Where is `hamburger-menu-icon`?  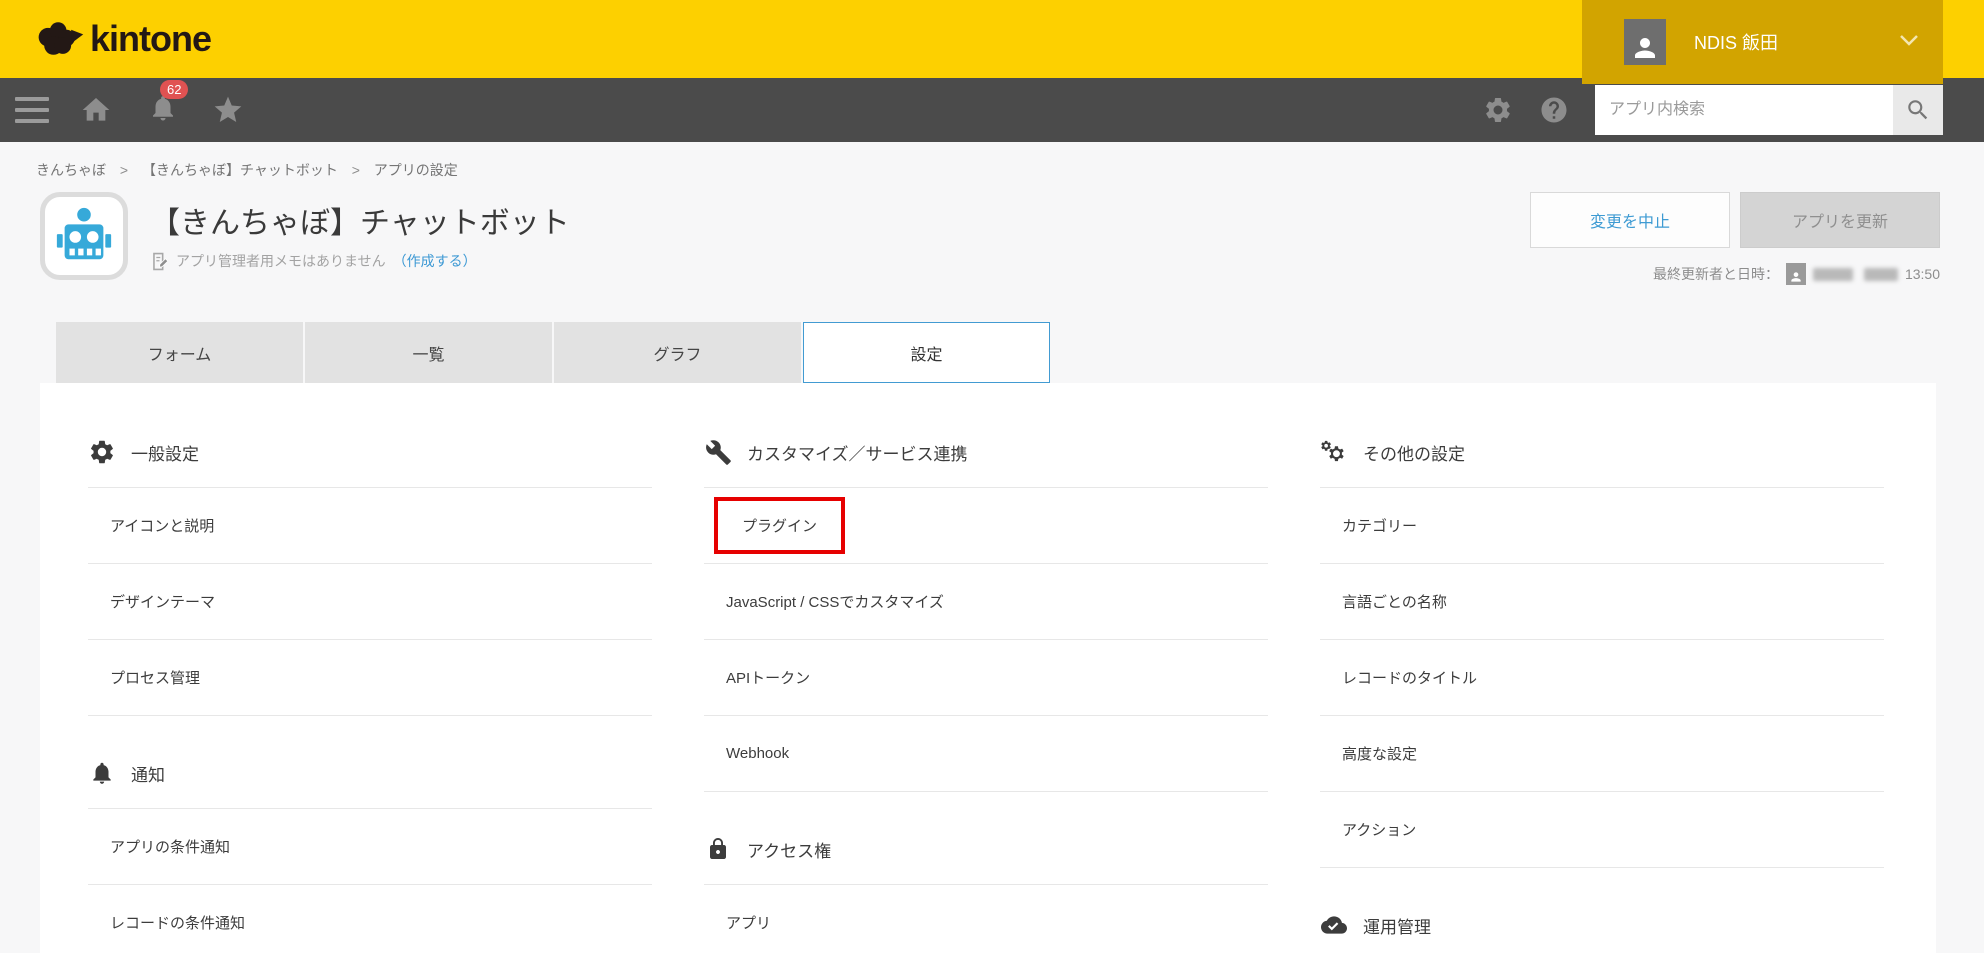
hamburger-menu-icon is located at coordinates (32, 110).